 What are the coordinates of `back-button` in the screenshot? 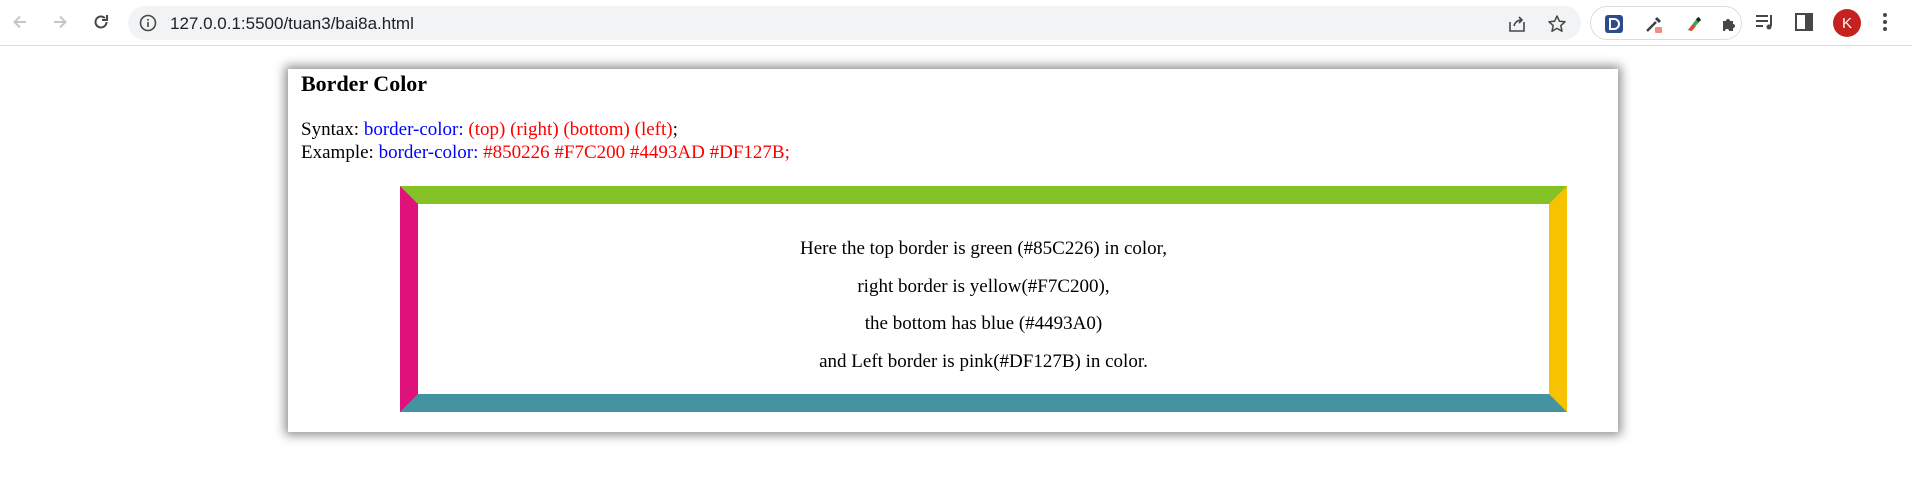 It's located at (20, 22).